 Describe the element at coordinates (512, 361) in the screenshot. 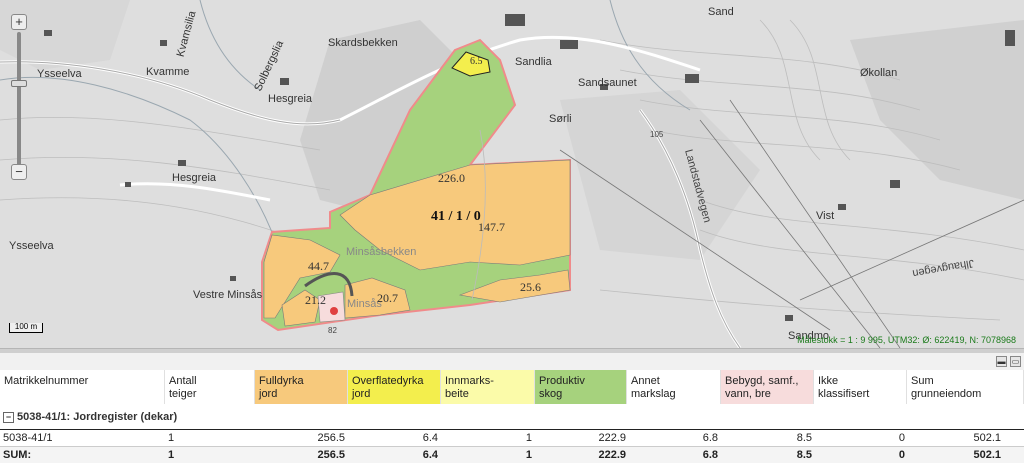

I see `panel-toolbar` at that location.